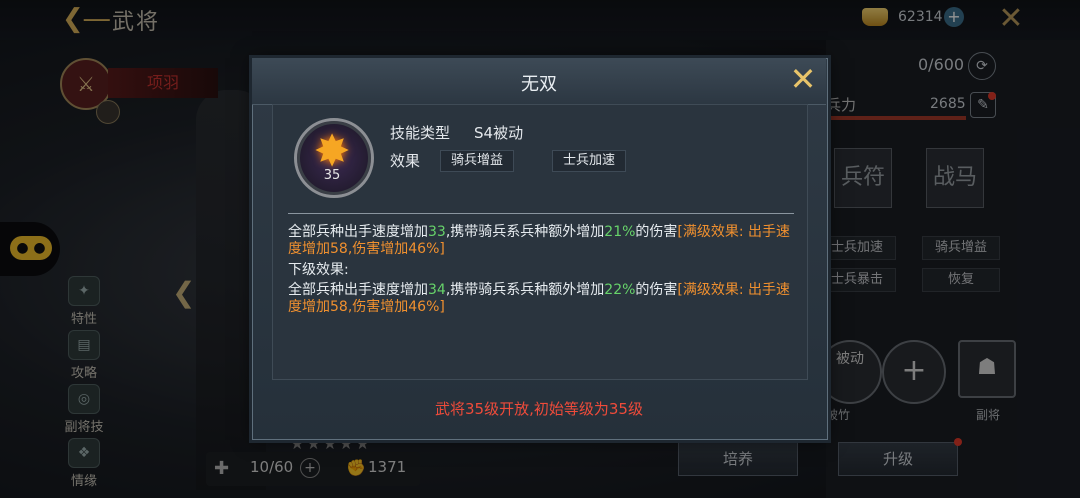  Describe the element at coordinates (405, 161) in the screenshot. I see `effect-label: 效果` at that location.